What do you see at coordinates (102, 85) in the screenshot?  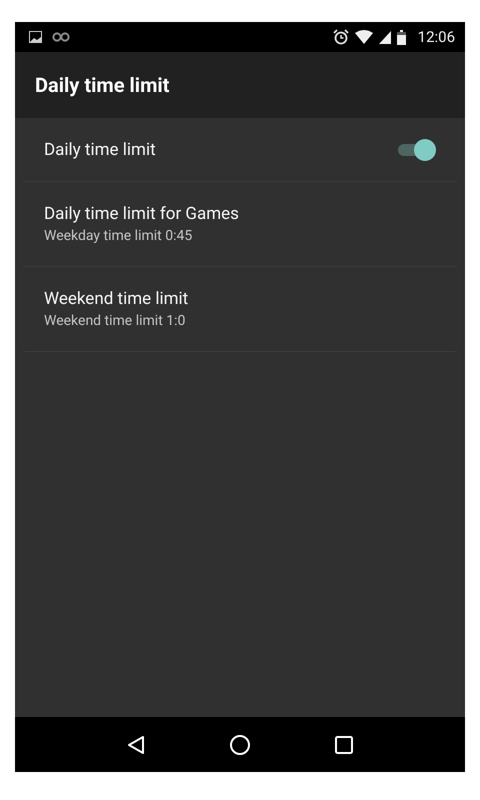 I see `screen-title: Daily time limit` at bounding box center [102, 85].